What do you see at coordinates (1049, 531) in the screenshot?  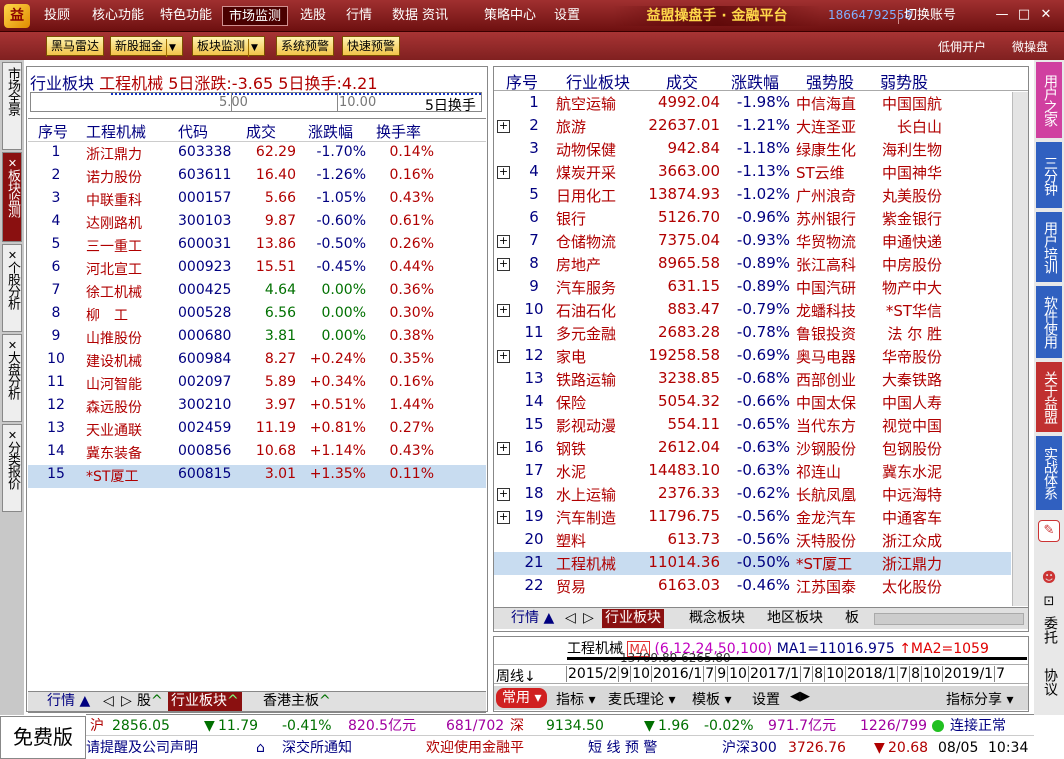 I see `megaphone-icon: ✎` at bounding box center [1049, 531].